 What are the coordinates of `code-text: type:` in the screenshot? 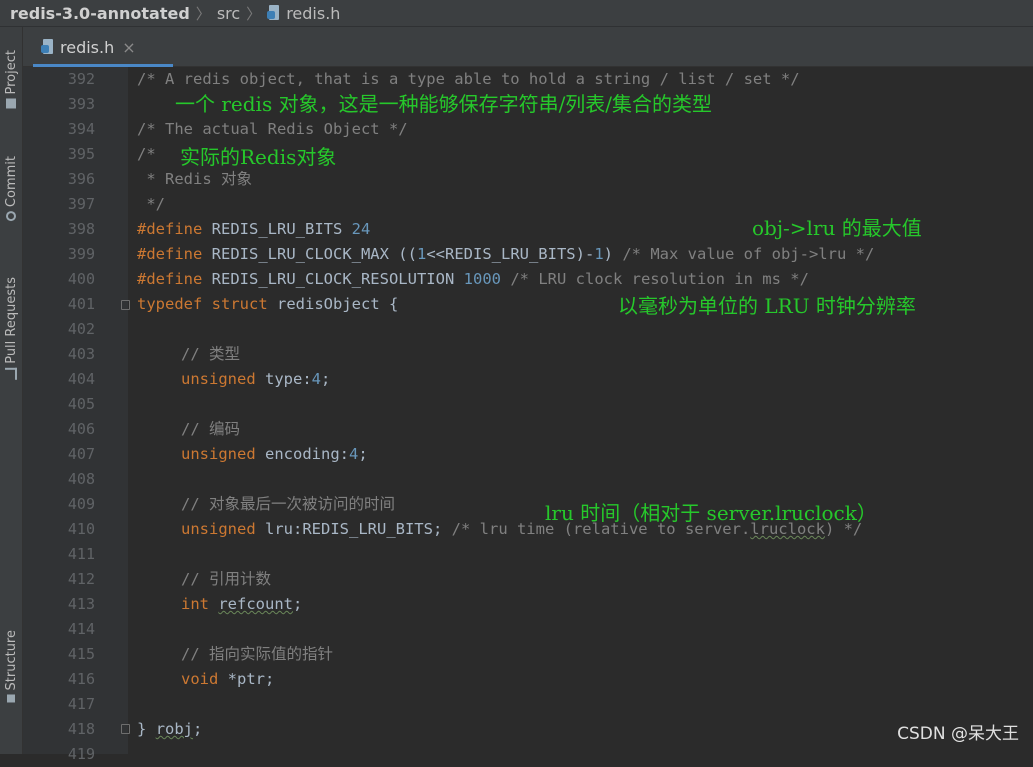 It's located at (288, 379).